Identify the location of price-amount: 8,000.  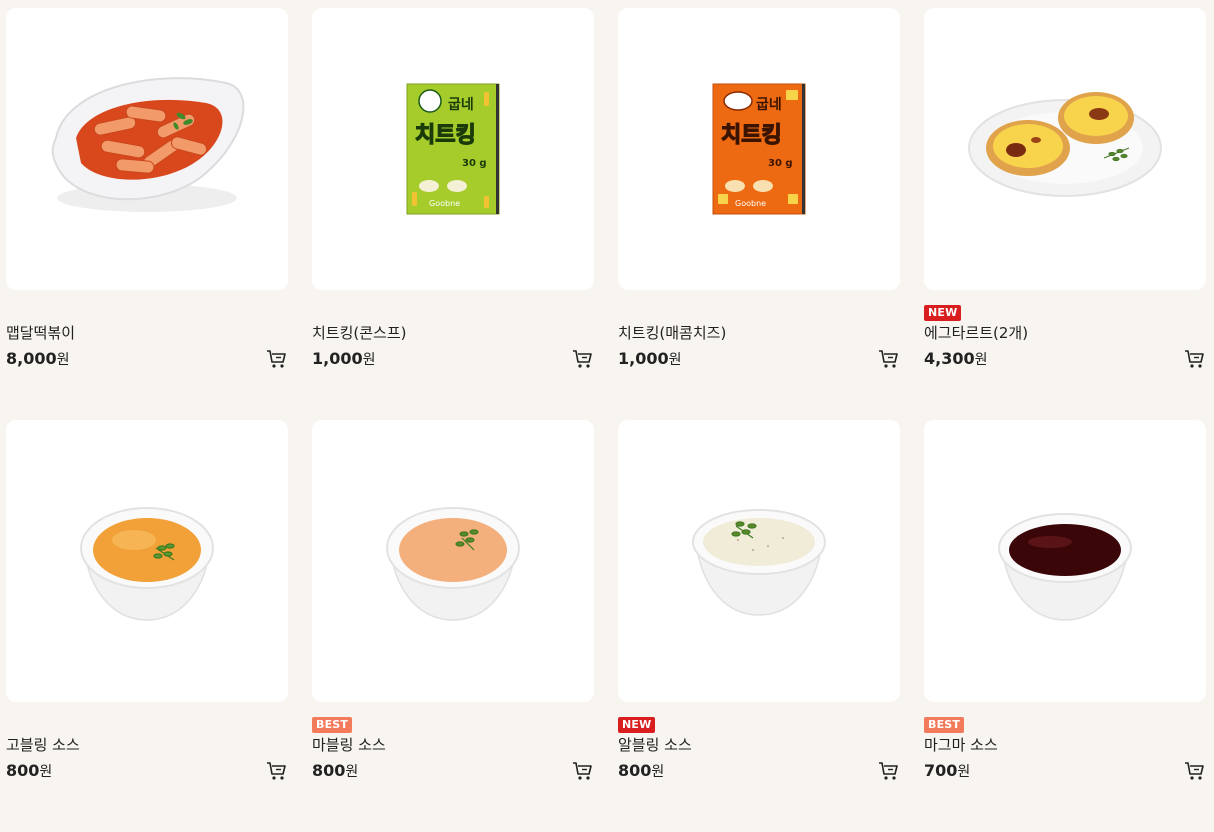
(31, 358).